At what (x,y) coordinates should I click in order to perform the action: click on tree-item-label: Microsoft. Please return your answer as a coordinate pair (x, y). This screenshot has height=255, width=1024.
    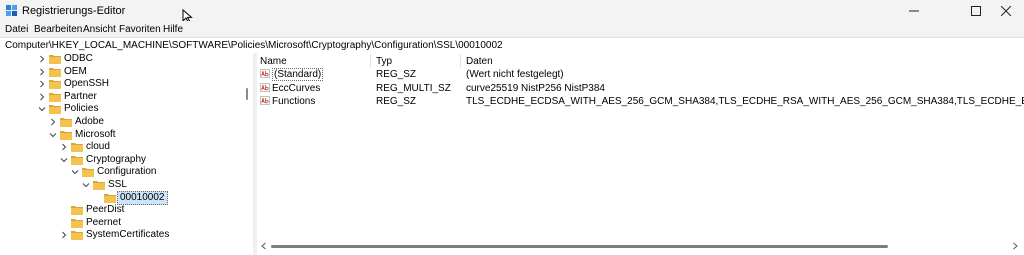
    Looking at the image, I should click on (95, 134).